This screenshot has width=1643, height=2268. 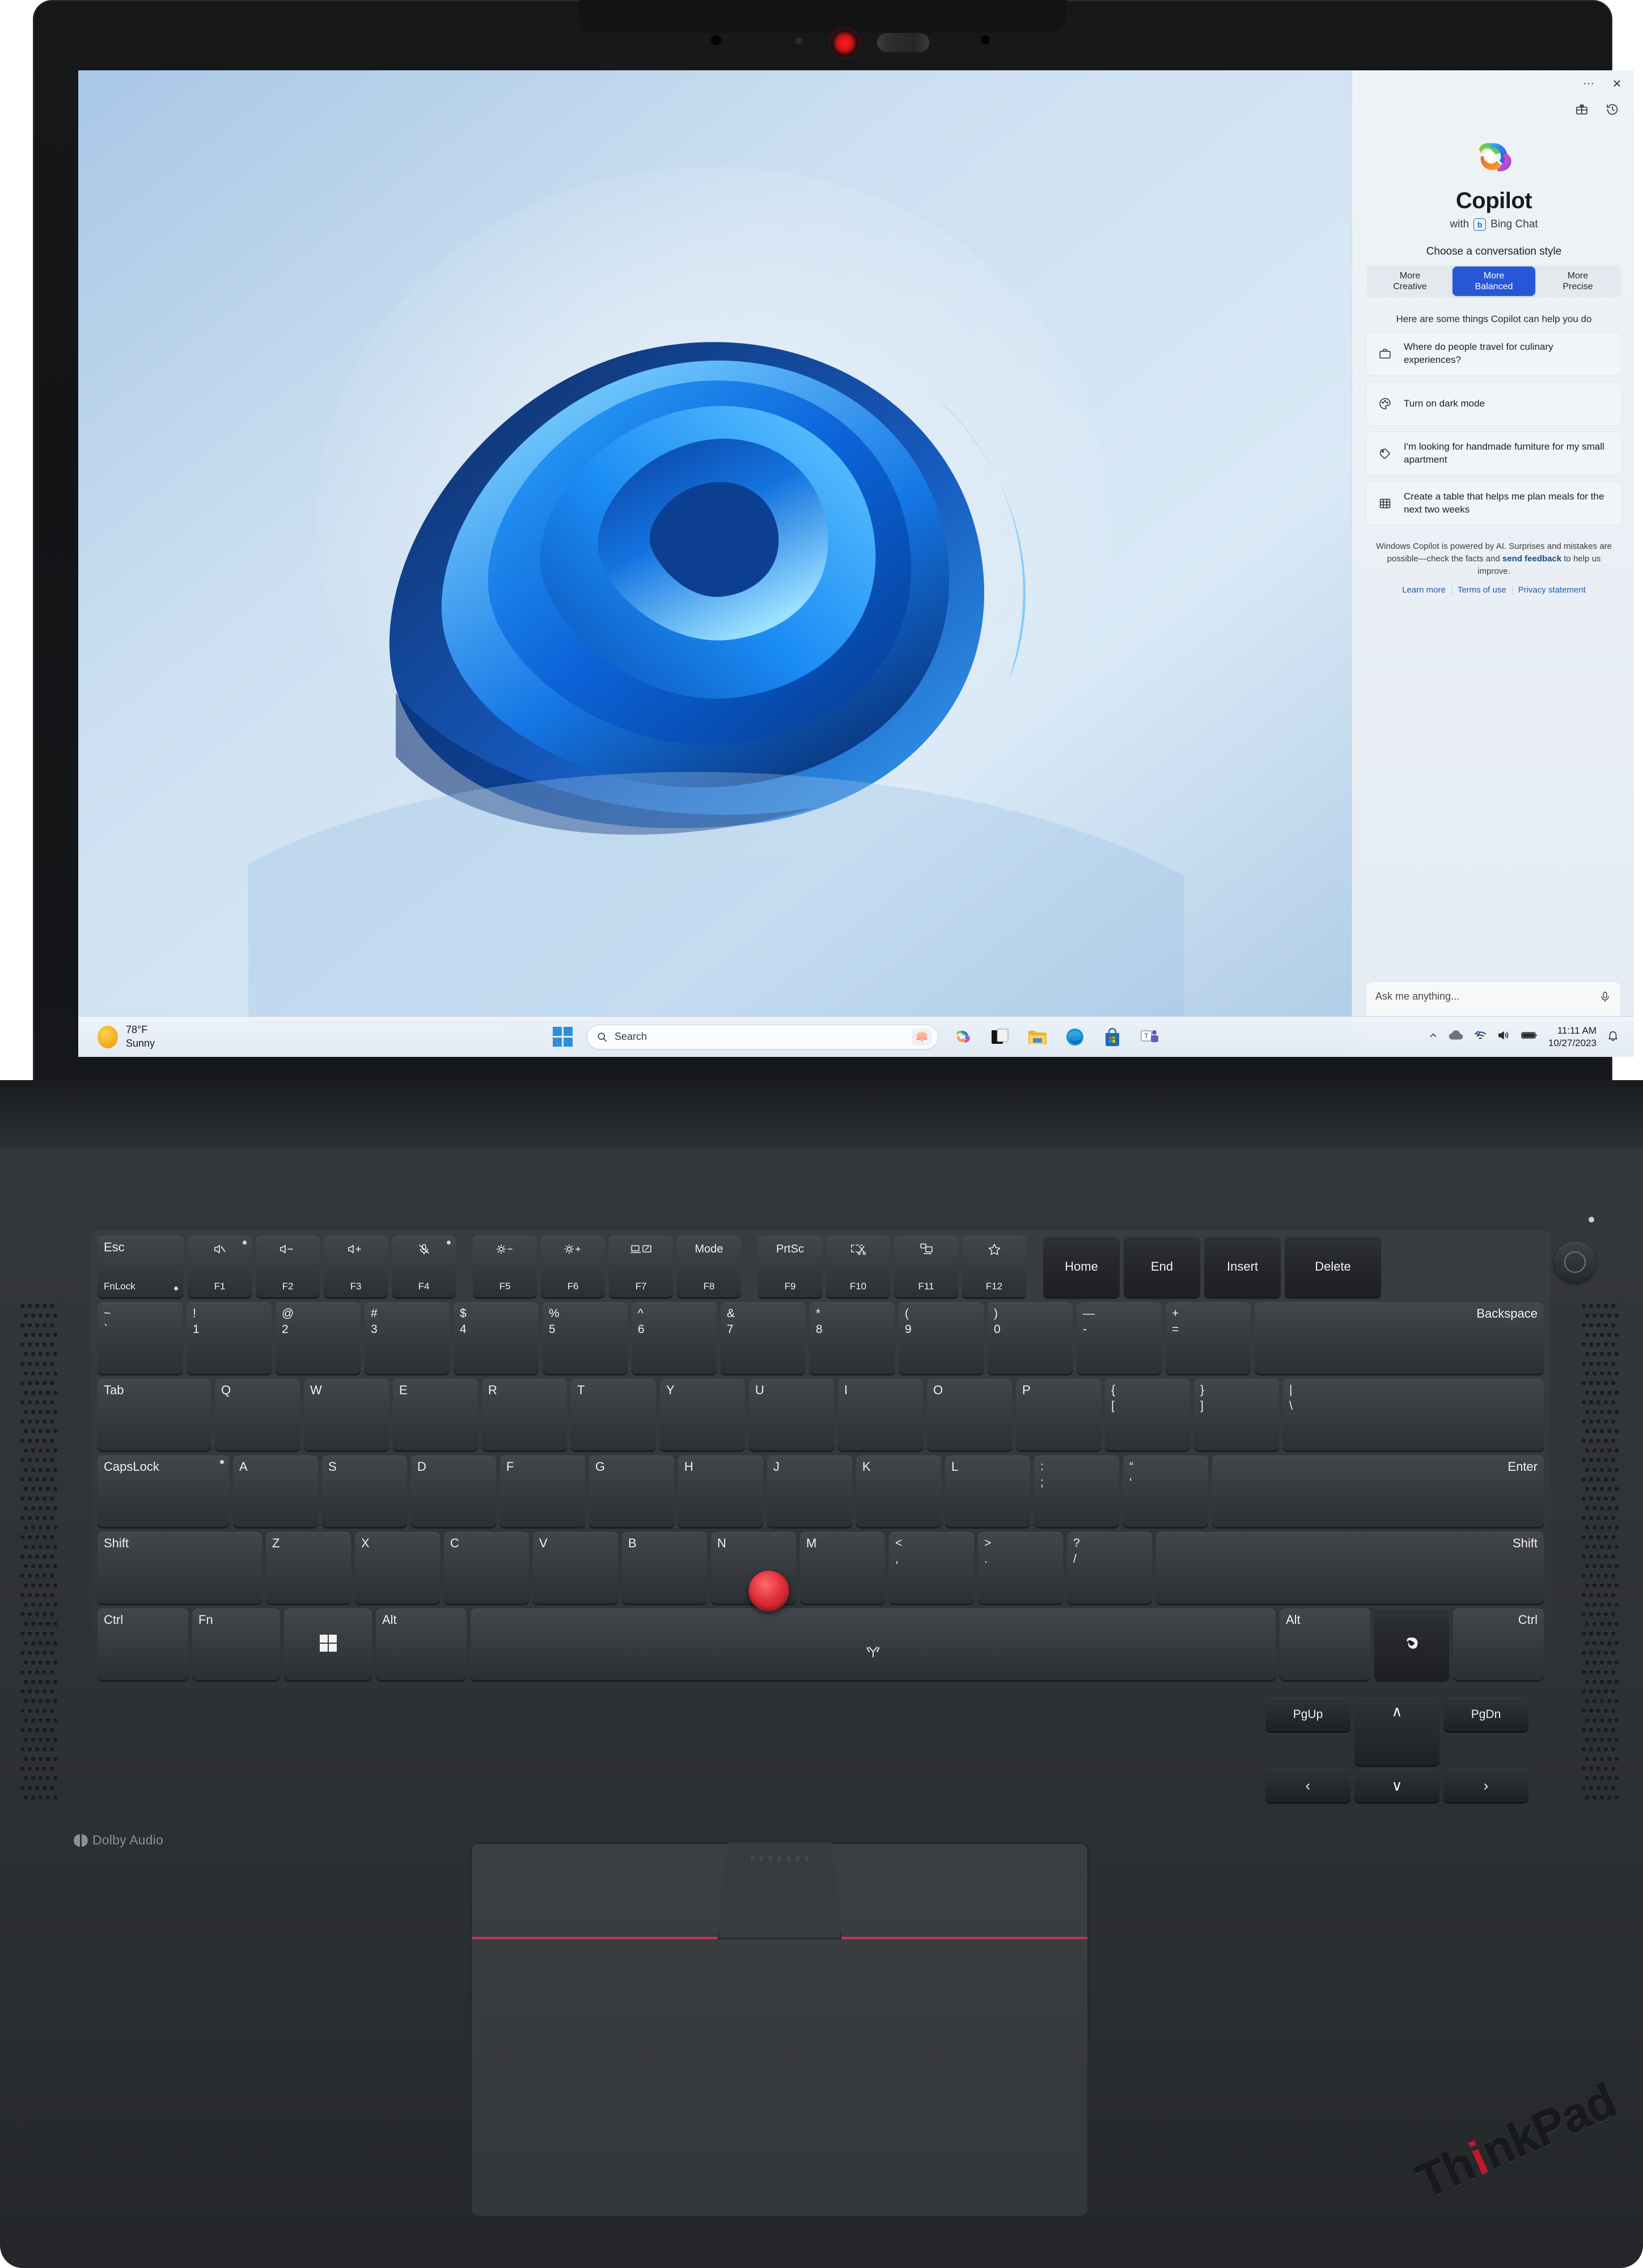 What do you see at coordinates (858, 1266) in the screenshot?
I see `key-f10-snip: F10` at bounding box center [858, 1266].